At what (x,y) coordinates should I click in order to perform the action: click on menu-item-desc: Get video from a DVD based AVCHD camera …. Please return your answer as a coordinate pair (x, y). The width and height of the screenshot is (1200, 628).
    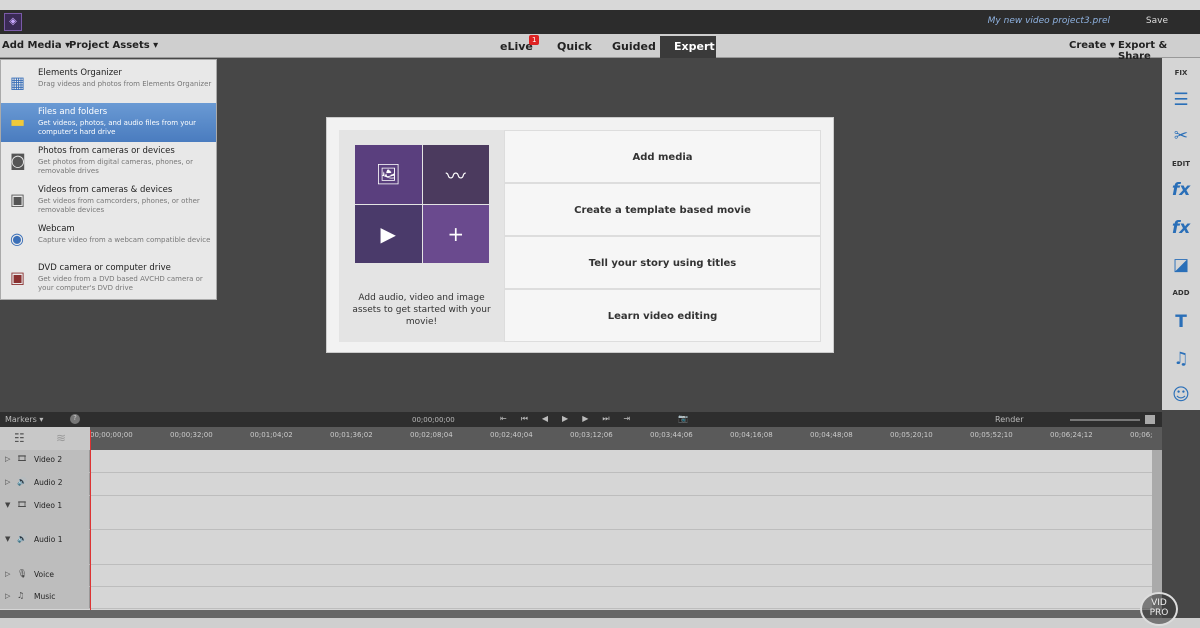
    Looking at the image, I should click on (120, 283).